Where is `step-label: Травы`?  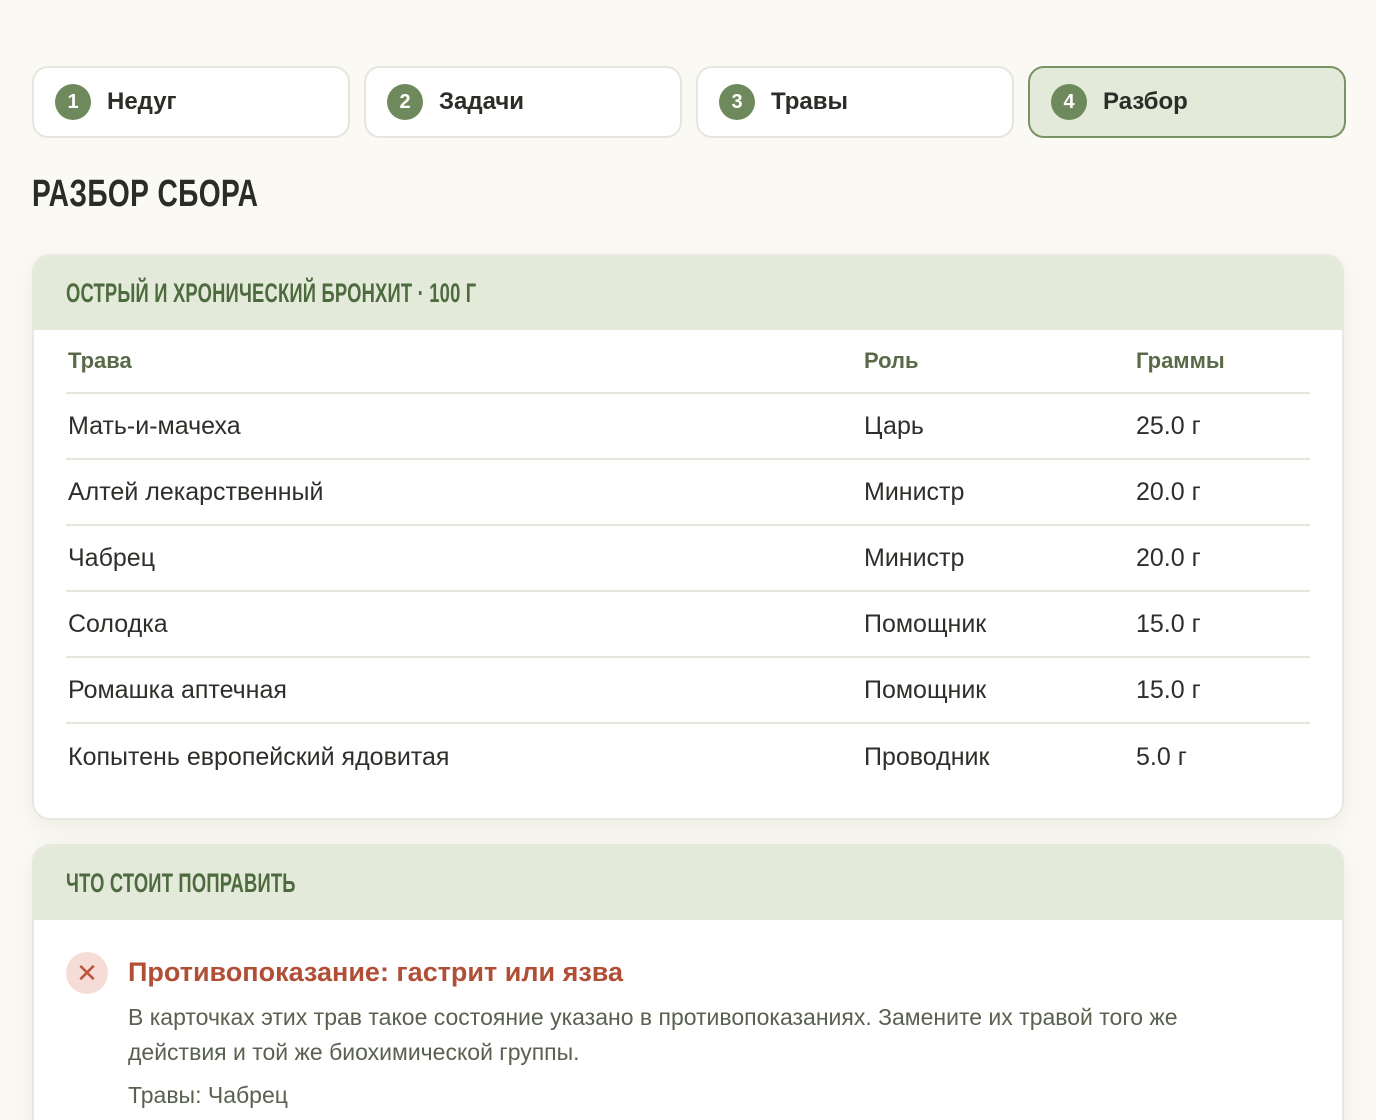 step-label: Травы is located at coordinates (810, 101).